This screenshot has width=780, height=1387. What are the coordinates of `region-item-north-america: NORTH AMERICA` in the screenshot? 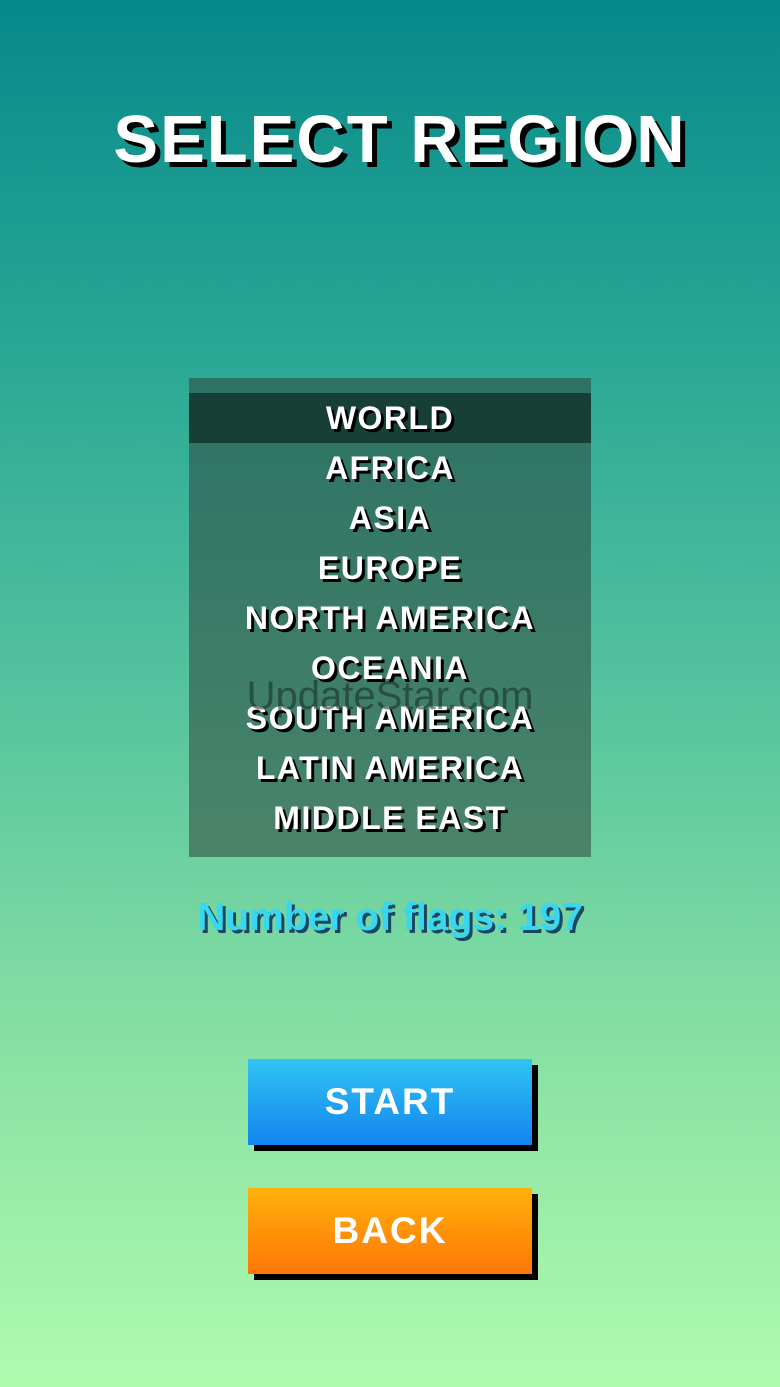 It's located at (390, 618).